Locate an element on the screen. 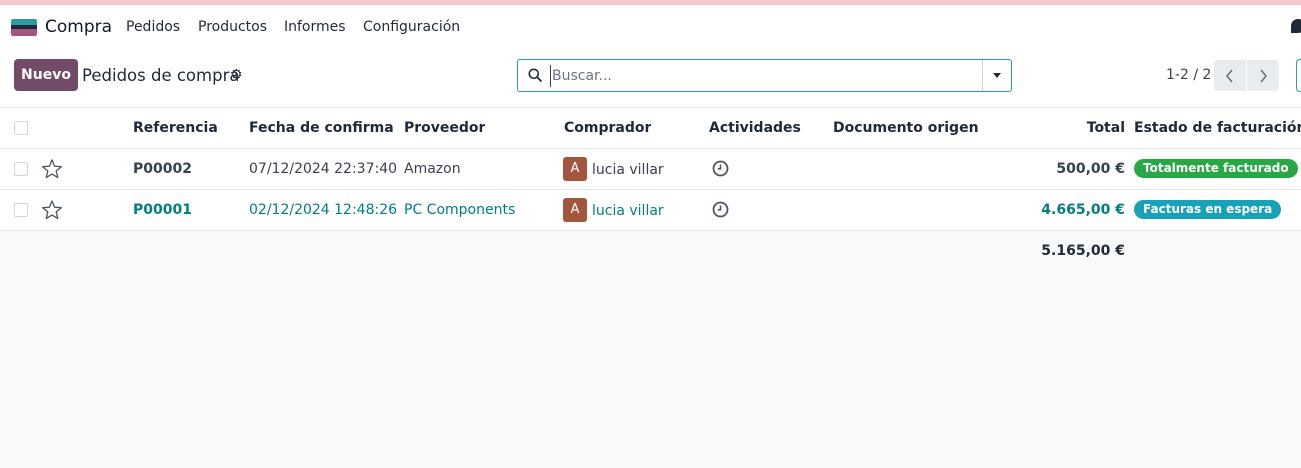 Image resolution: width=1301 pixels, height=468 pixels. app-name: Compra is located at coordinates (78, 27).